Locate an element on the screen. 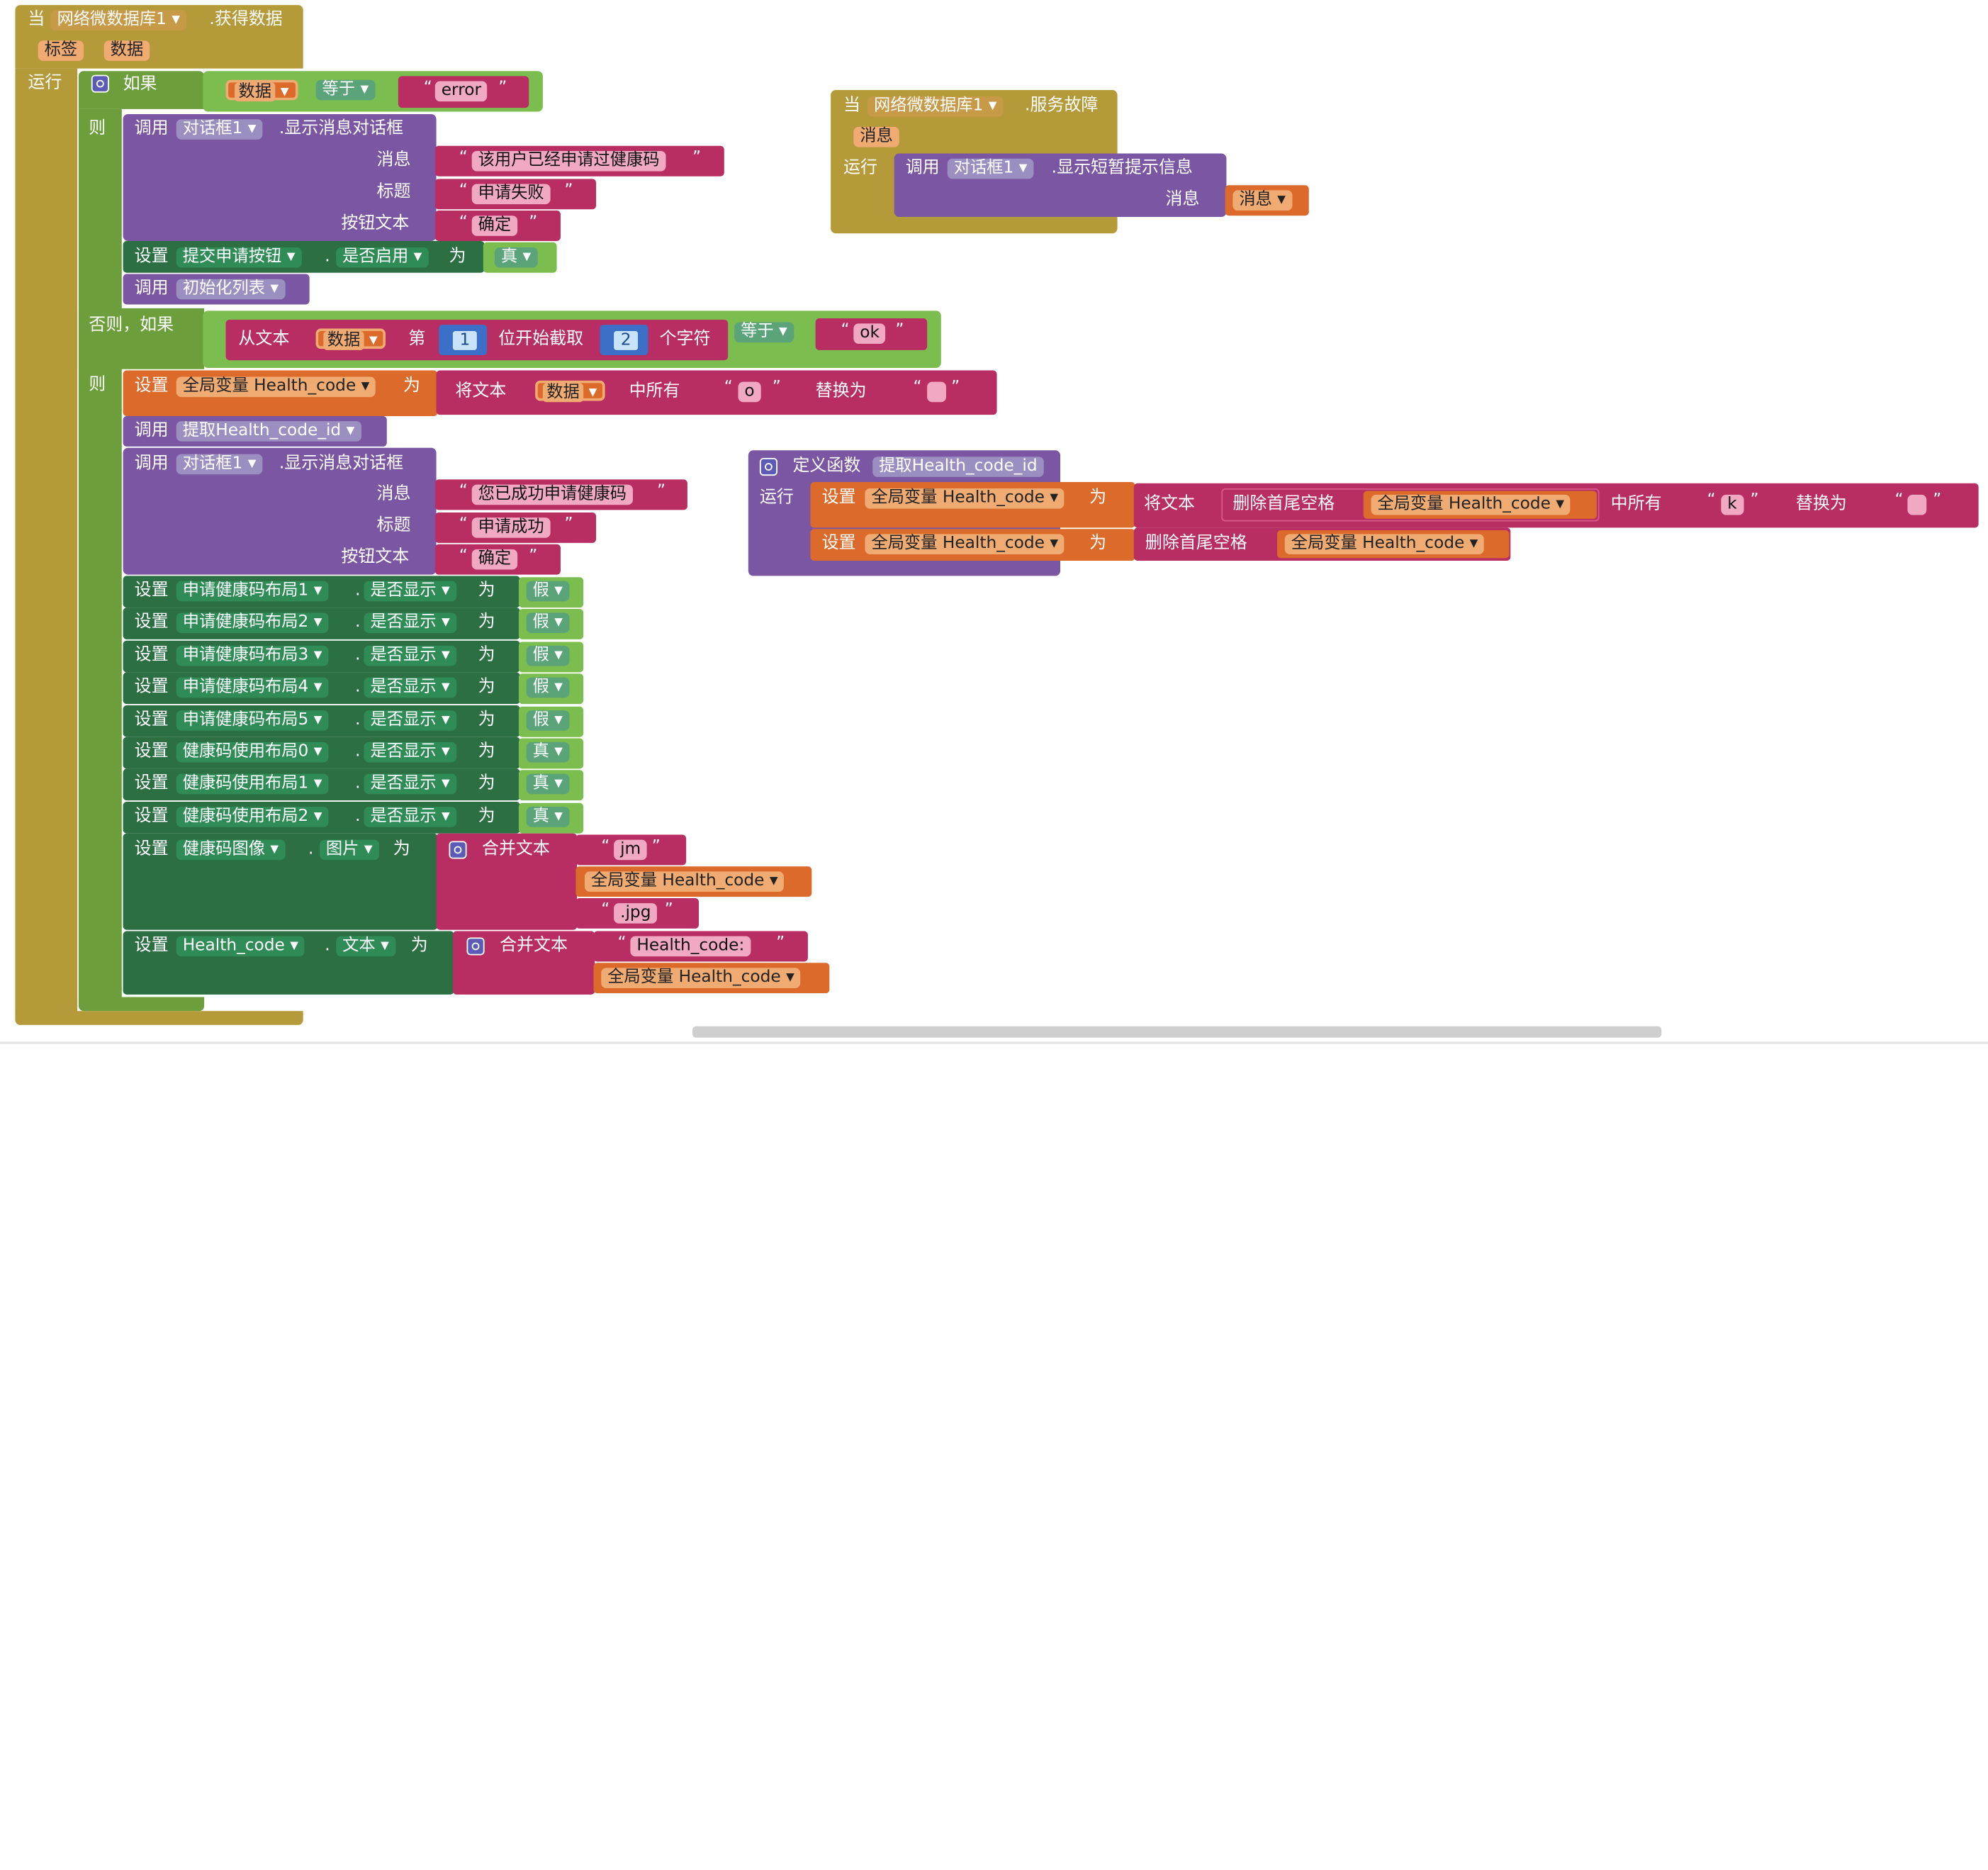 The height and width of the screenshot is (1870, 1988). dialog-component-label: 对话框1 is located at coordinates (212, 129).